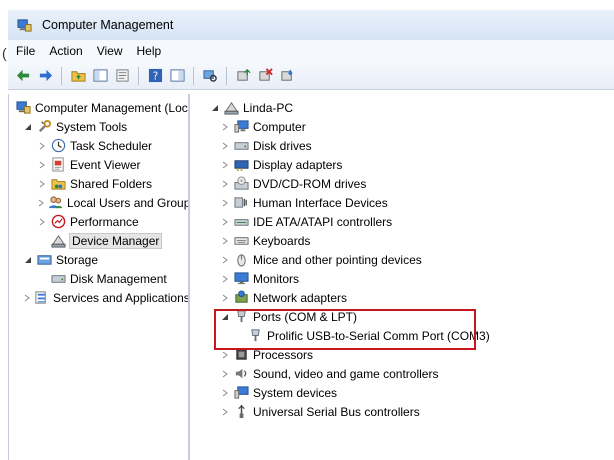  What do you see at coordinates (23, 76) in the screenshot?
I see `back-icon` at bounding box center [23, 76].